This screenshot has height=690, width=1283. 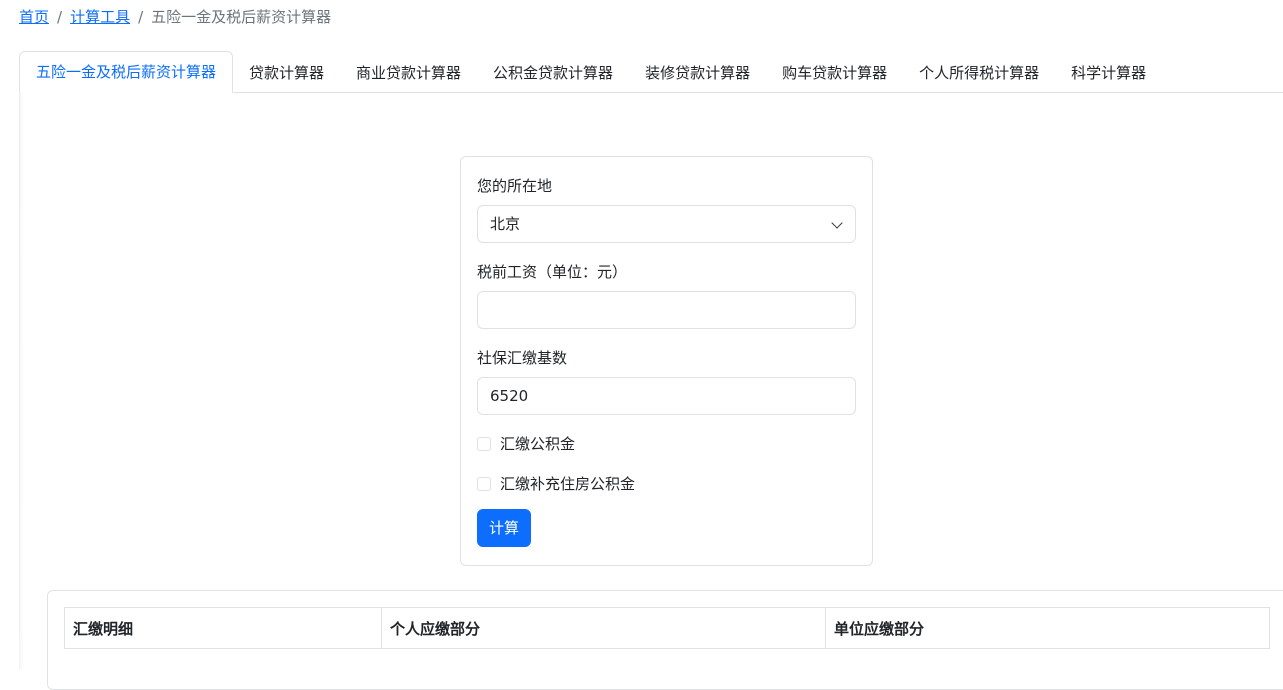 What do you see at coordinates (241, 17) in the screenshot?
I see `breadcrumb-current: 五险一金及税后薪资计算器` at bounding box center [241, 17].